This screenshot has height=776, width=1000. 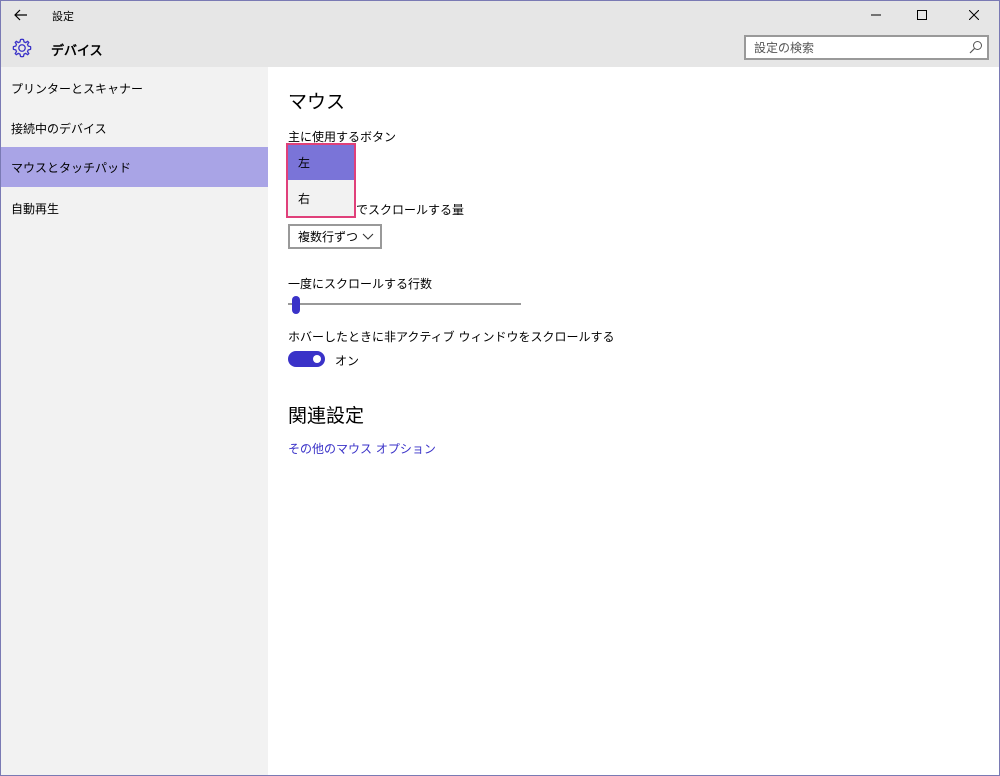 What do you see at coordinates (306, 359) in the screenshot?
I see `inactive-scroll-toggle` at bounding box center [306, 359].